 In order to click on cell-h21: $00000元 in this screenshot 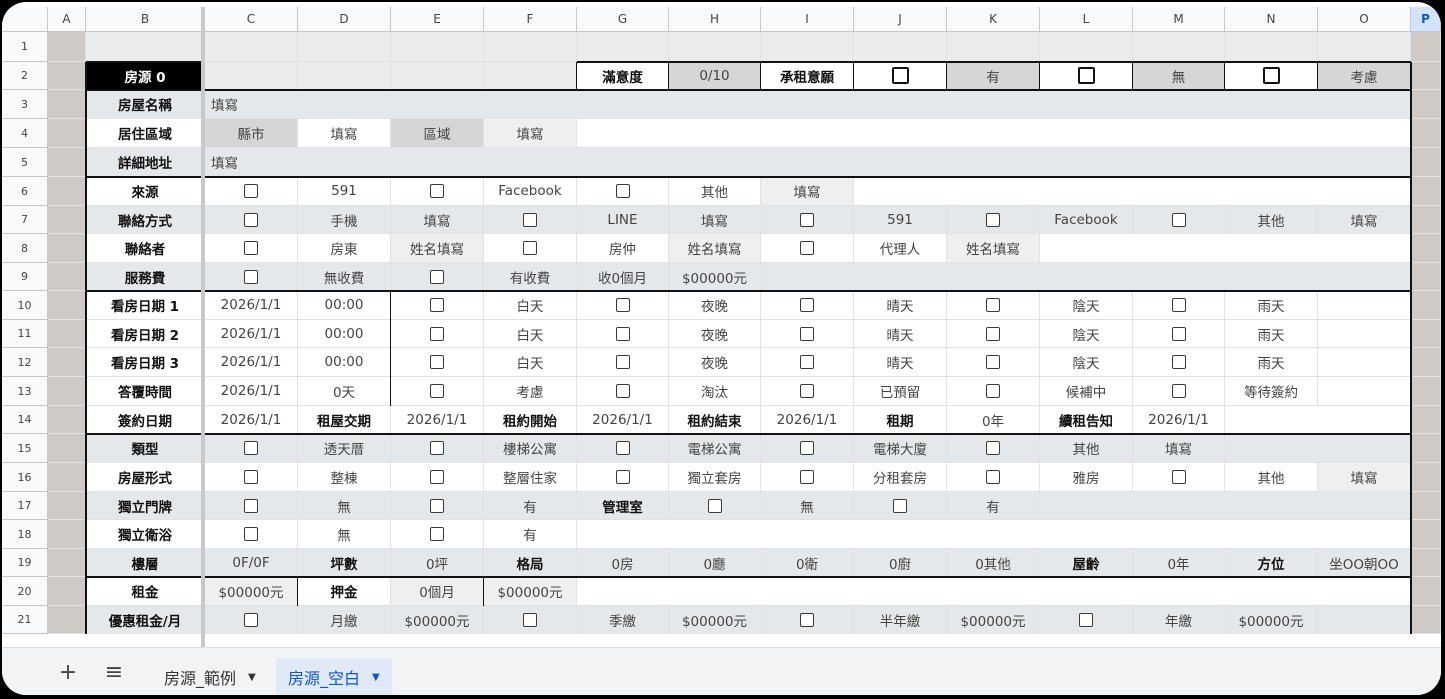, I will do `click(715, 620)`.